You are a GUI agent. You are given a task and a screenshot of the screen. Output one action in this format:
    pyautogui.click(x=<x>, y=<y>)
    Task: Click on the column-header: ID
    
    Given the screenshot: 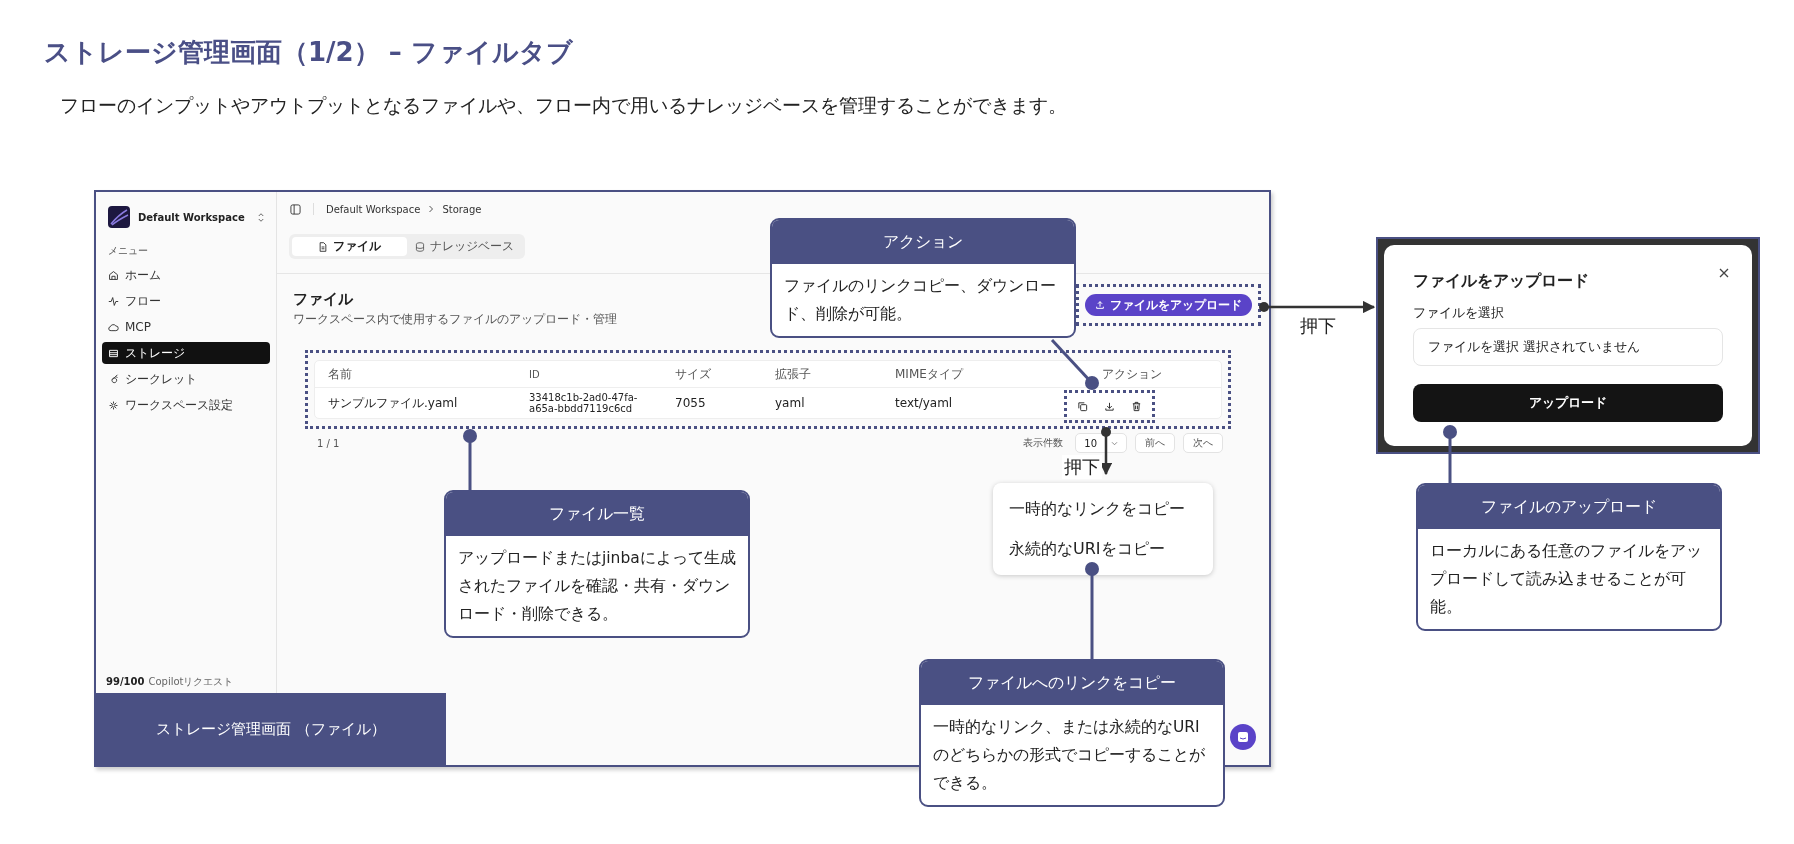 What is the action you would take?
    pyautogui.click(x=534, y=374)
    